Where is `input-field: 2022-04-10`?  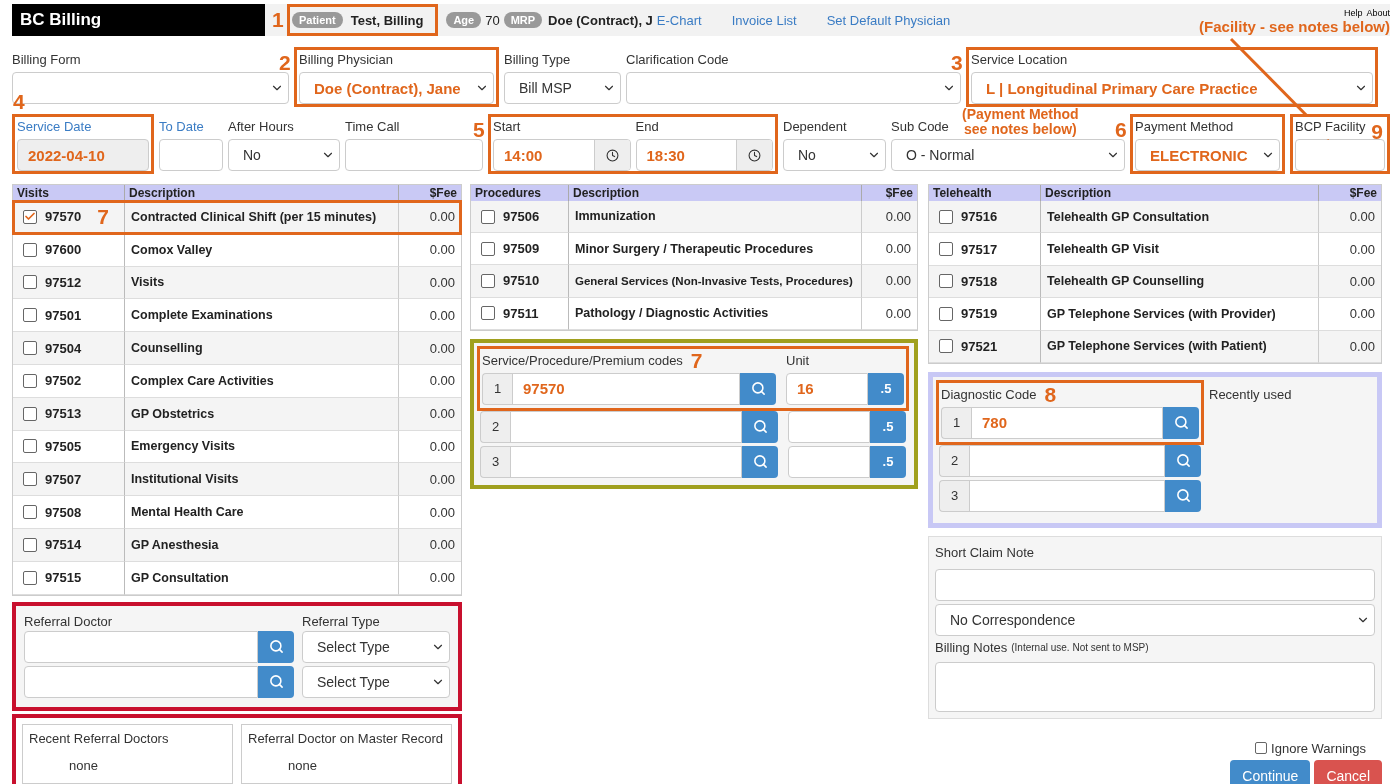 input-field: 2022-04-10 is located at coordinates (83, 155).